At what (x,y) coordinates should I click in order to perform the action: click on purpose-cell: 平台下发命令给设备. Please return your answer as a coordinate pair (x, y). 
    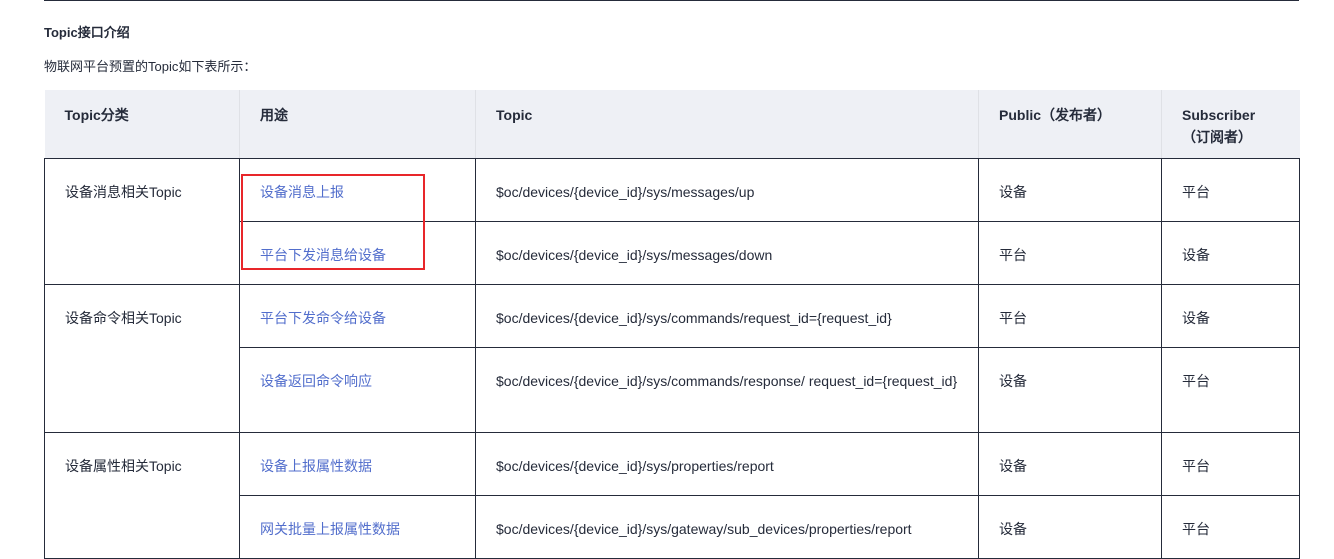
    Looking at the image, I should click on (357, 315).